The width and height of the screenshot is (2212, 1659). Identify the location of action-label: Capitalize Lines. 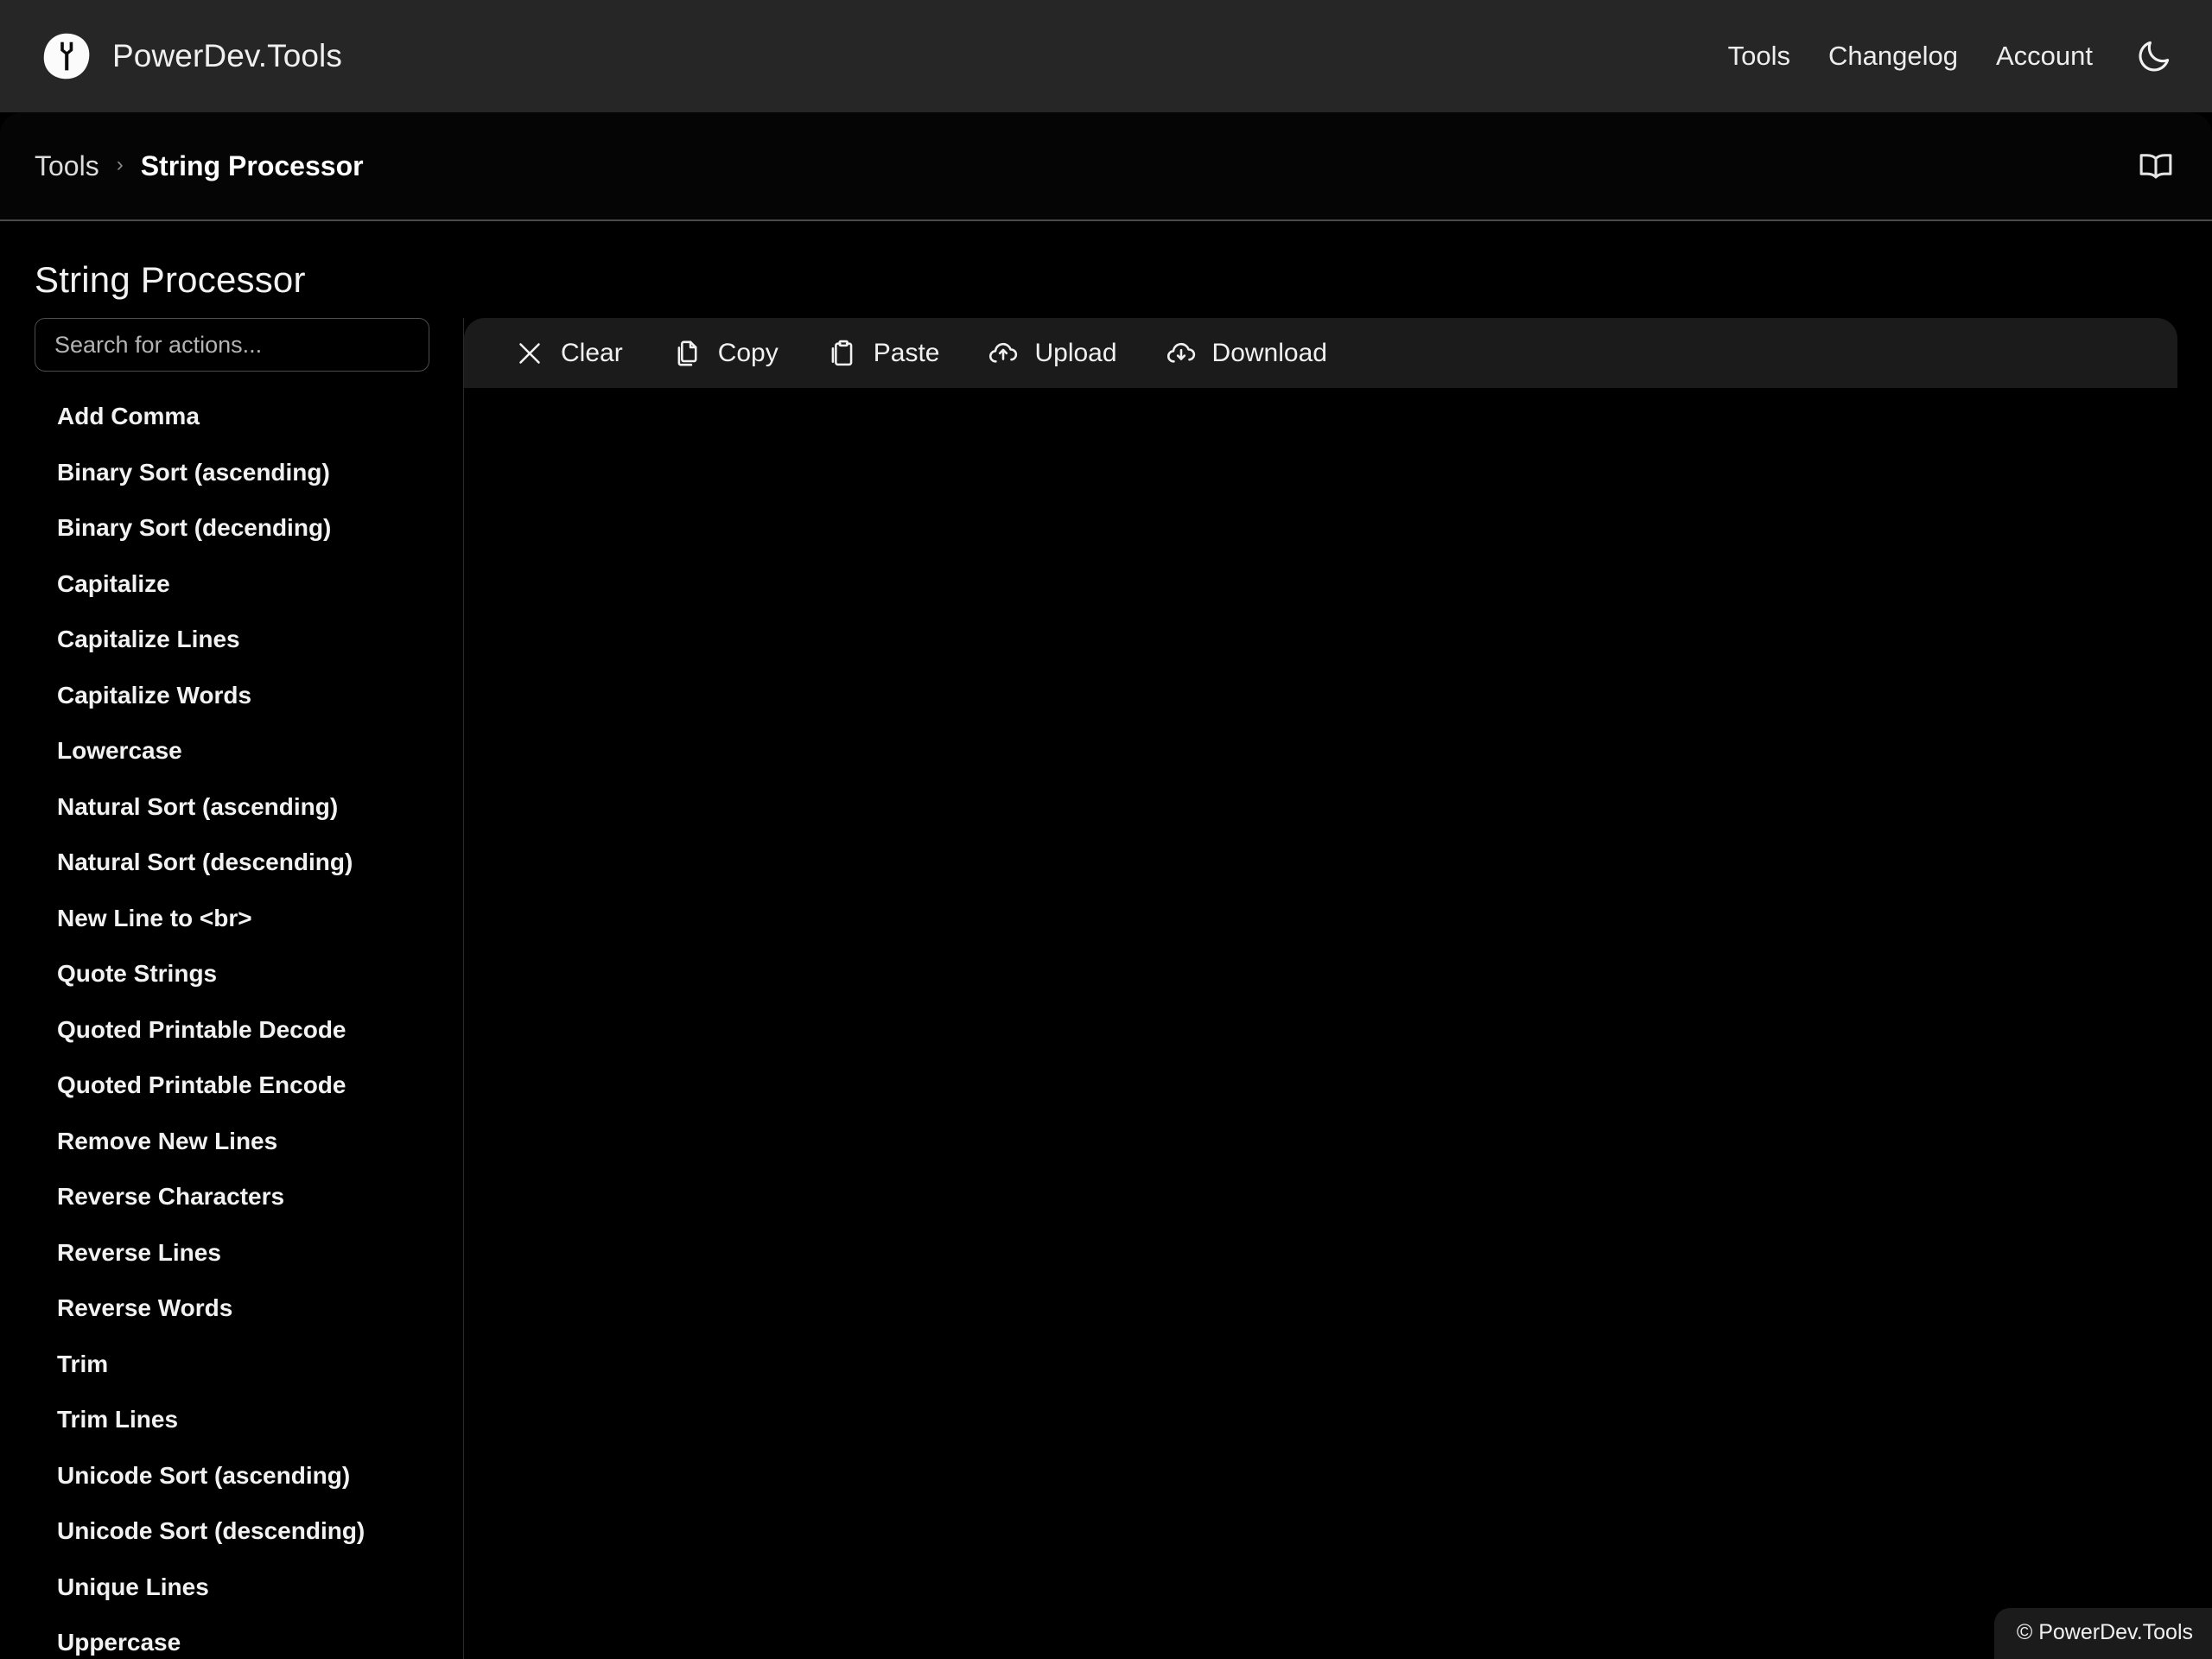
(148, 639).